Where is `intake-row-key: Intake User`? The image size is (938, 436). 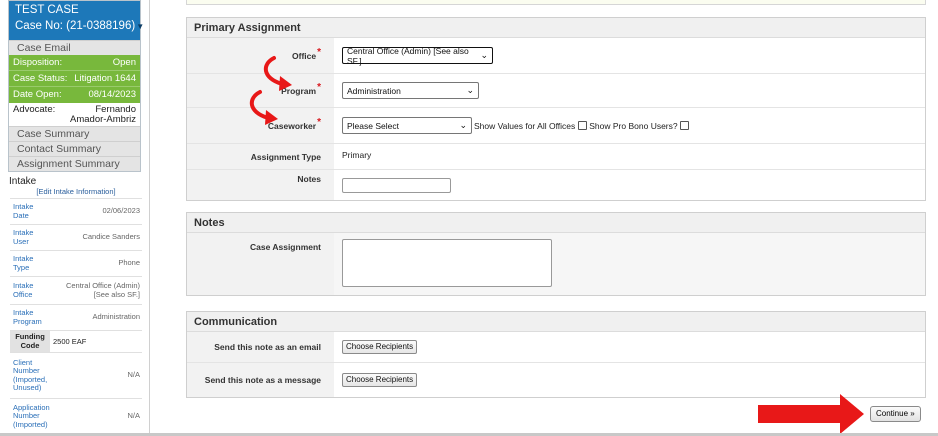 intake-row-key: Intake User is located at coordinates (23, 237).